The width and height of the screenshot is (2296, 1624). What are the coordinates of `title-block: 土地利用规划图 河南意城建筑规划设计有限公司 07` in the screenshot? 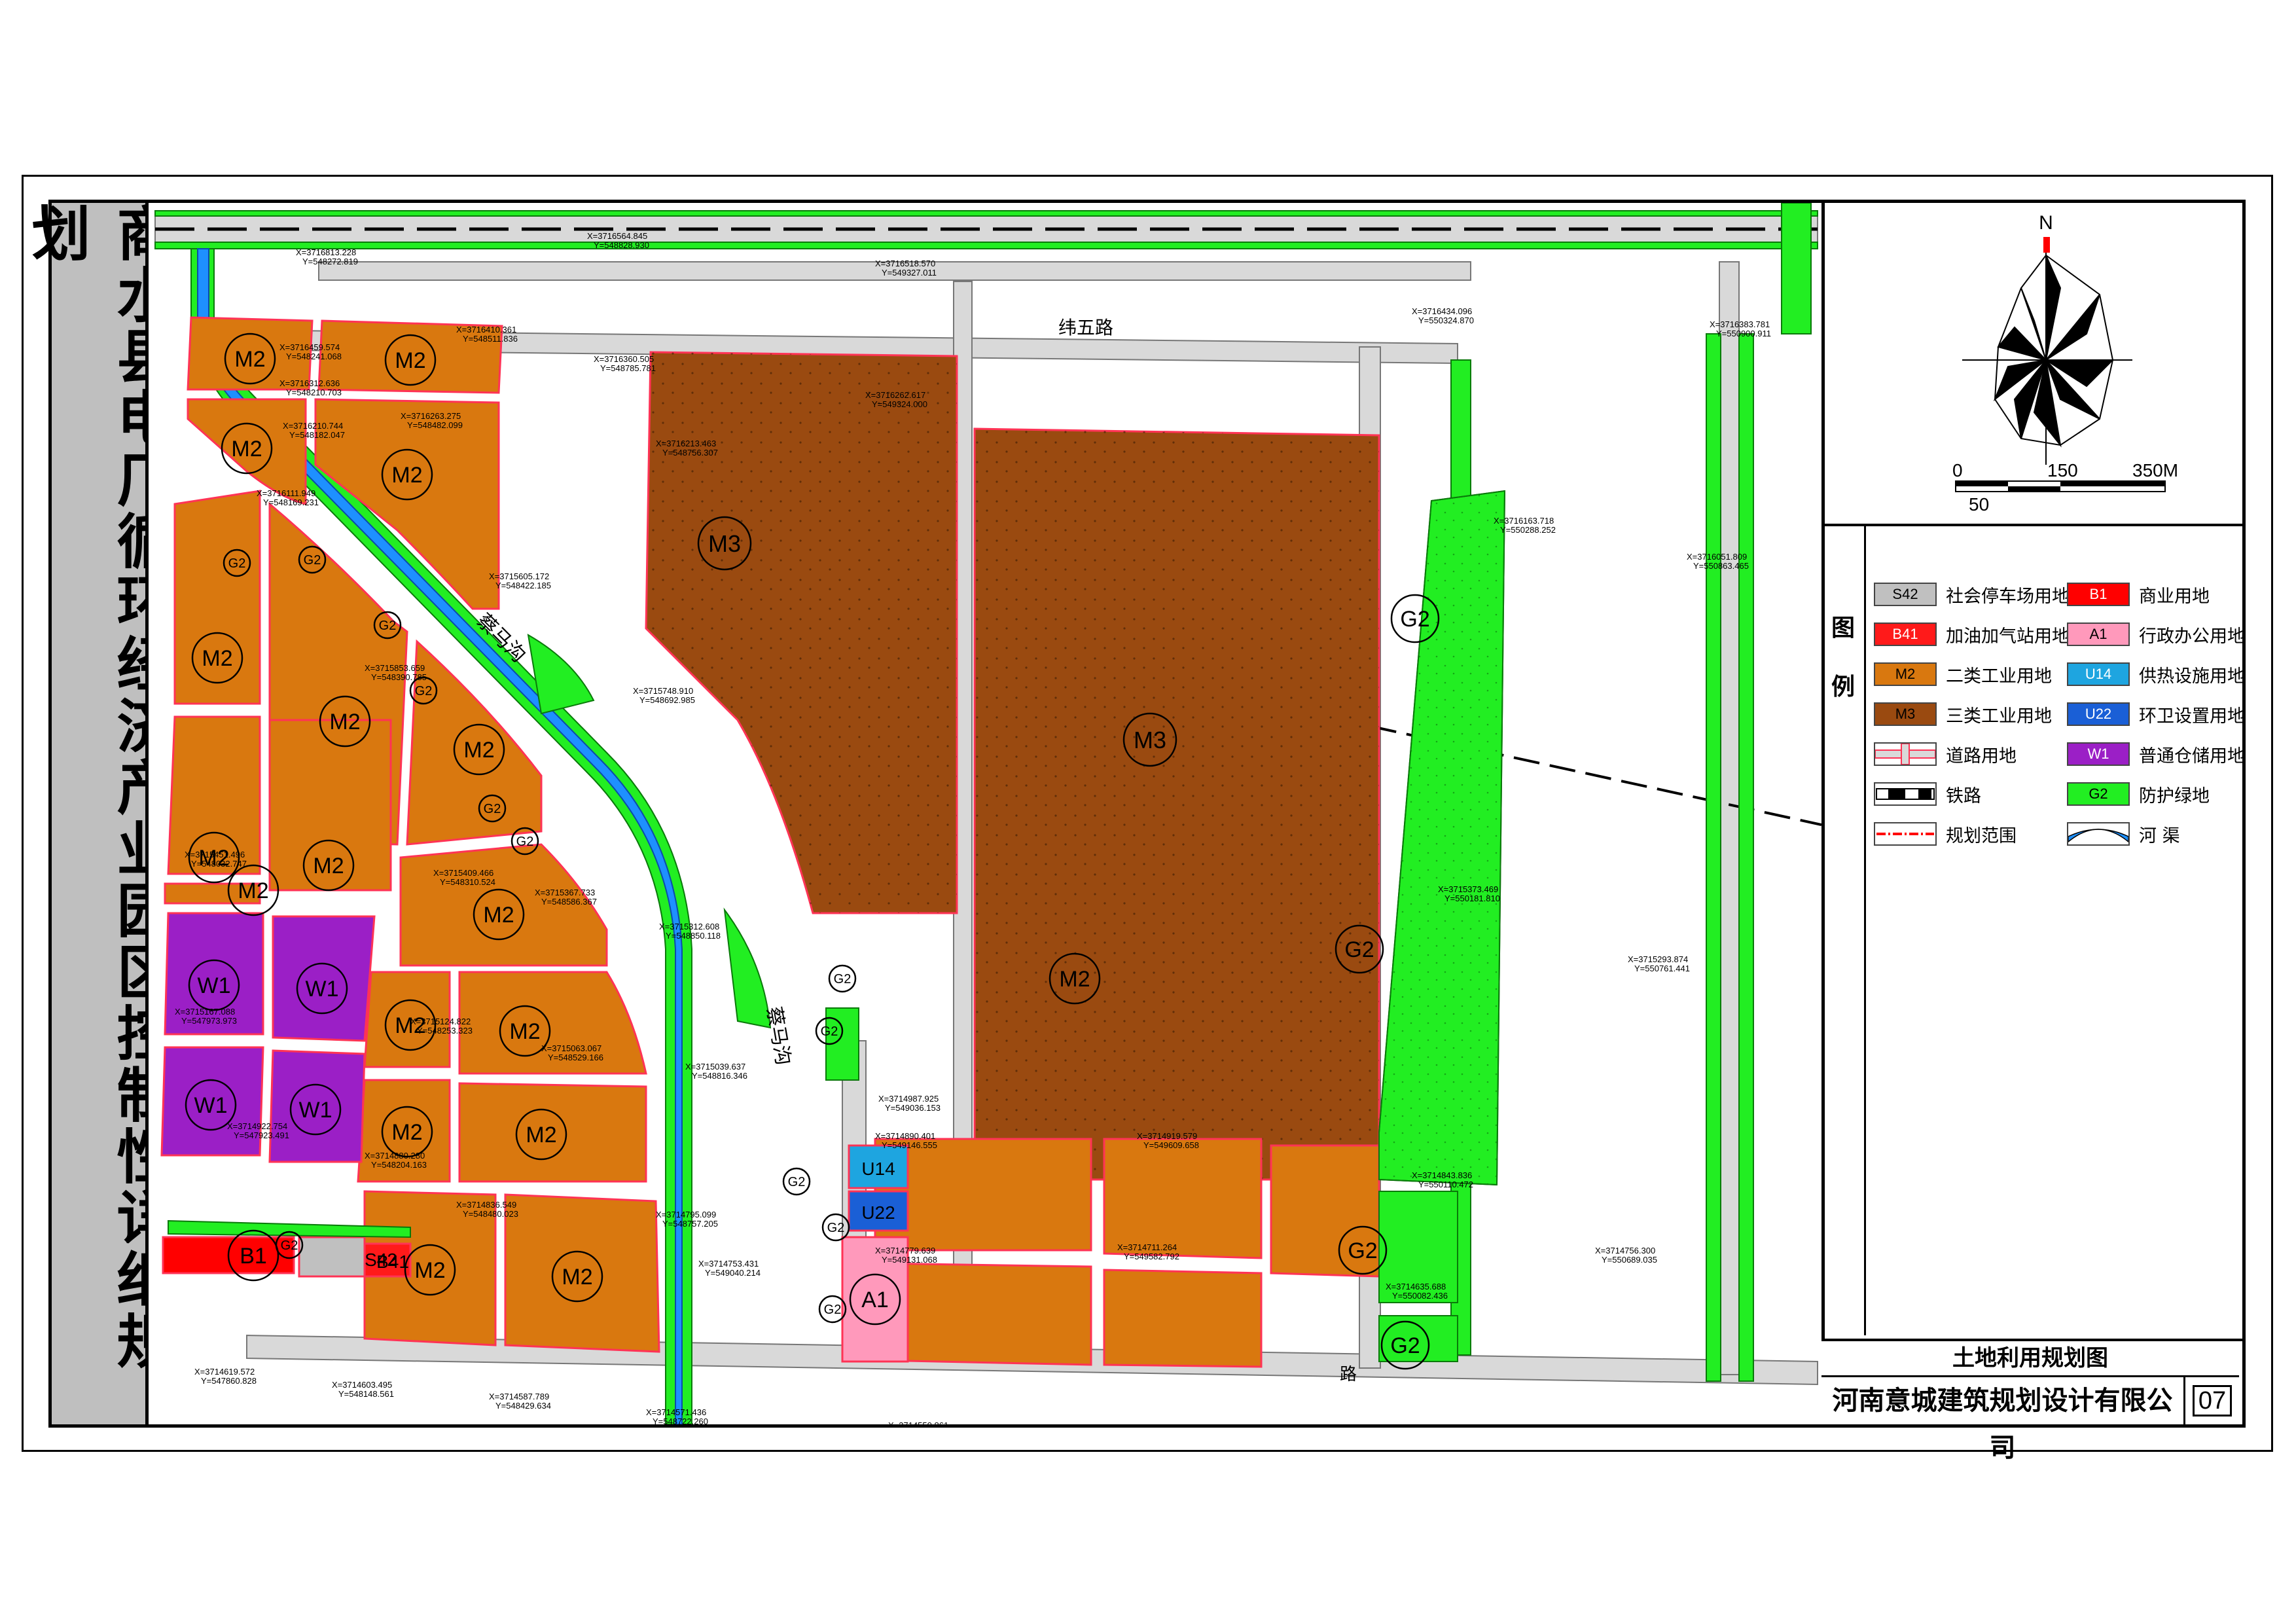 It's located at (2031, 1401).